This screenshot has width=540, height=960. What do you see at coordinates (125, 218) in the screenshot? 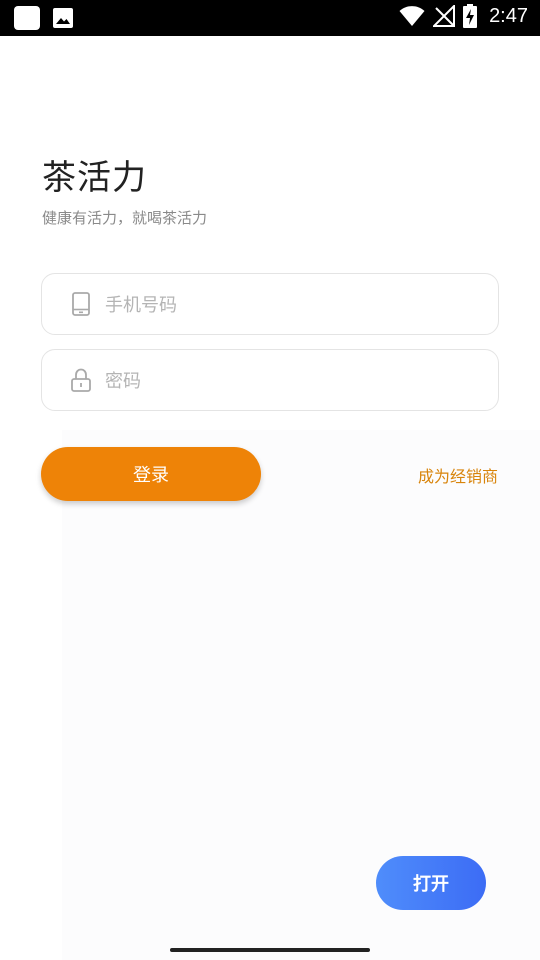
I see `app-subtitle: 健康有活力，就喝茶活力` at bounding box center [125, 218].